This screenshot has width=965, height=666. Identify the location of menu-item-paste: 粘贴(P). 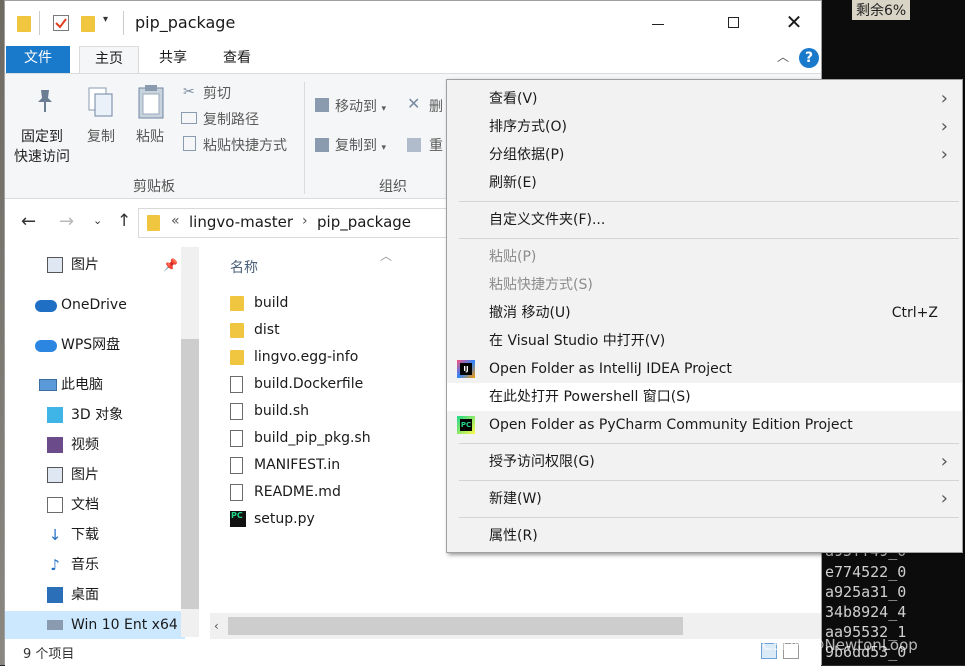
(704, 257).